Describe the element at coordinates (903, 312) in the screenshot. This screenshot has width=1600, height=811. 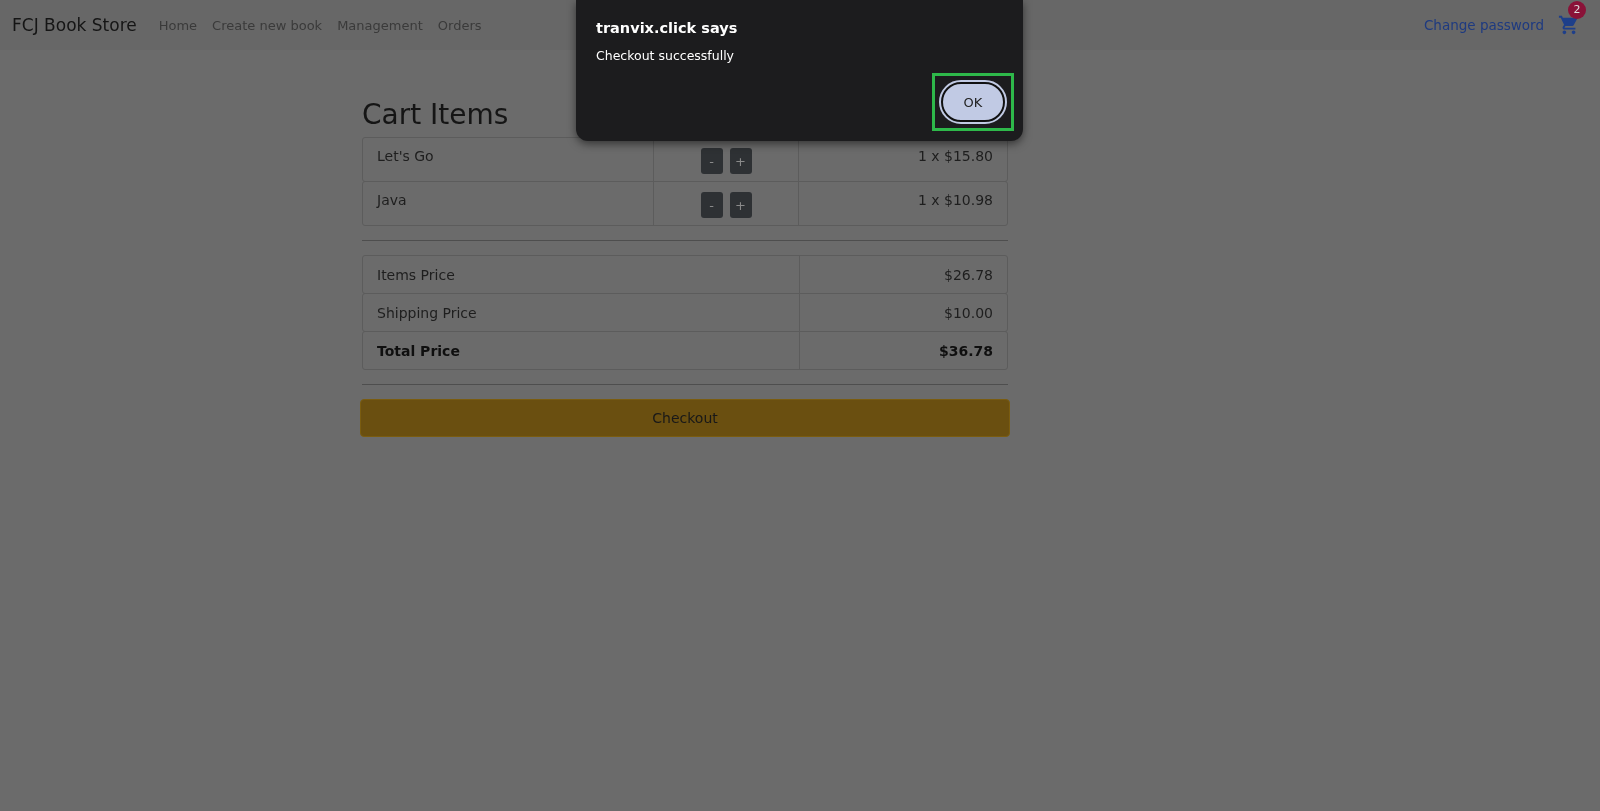
I see `summary-value: $10.00` at that location.